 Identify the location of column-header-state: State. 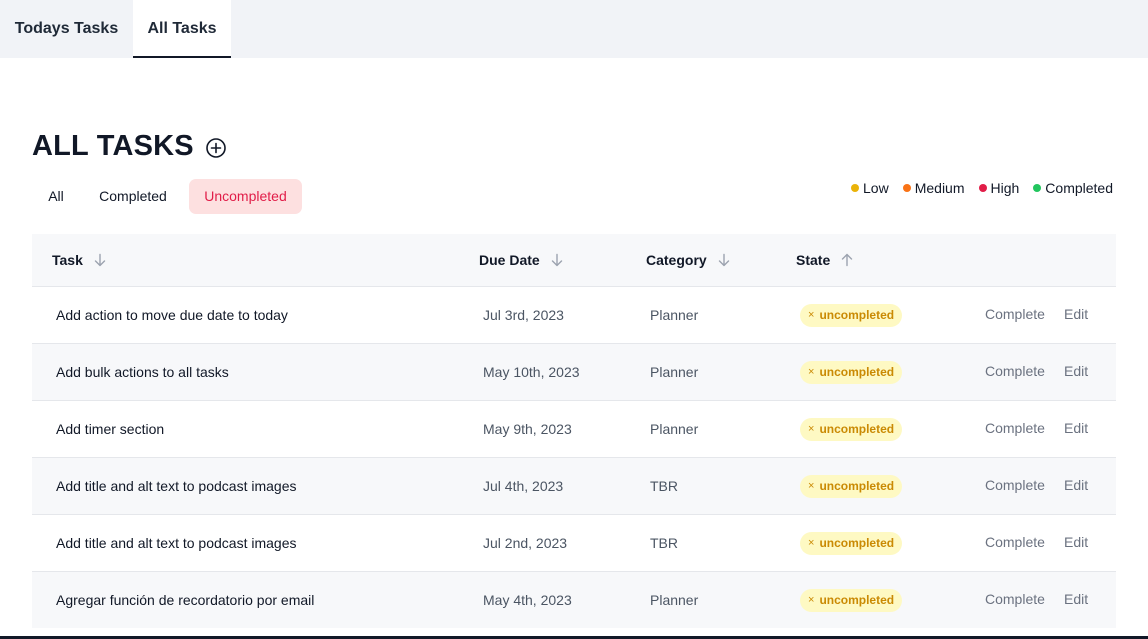
(825, 260).